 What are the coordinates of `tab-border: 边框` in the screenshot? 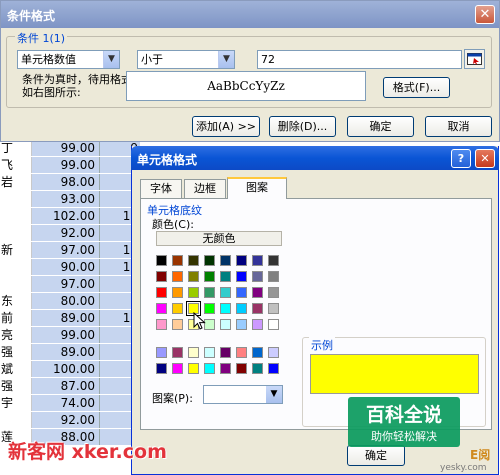 It's located at (205, 188).